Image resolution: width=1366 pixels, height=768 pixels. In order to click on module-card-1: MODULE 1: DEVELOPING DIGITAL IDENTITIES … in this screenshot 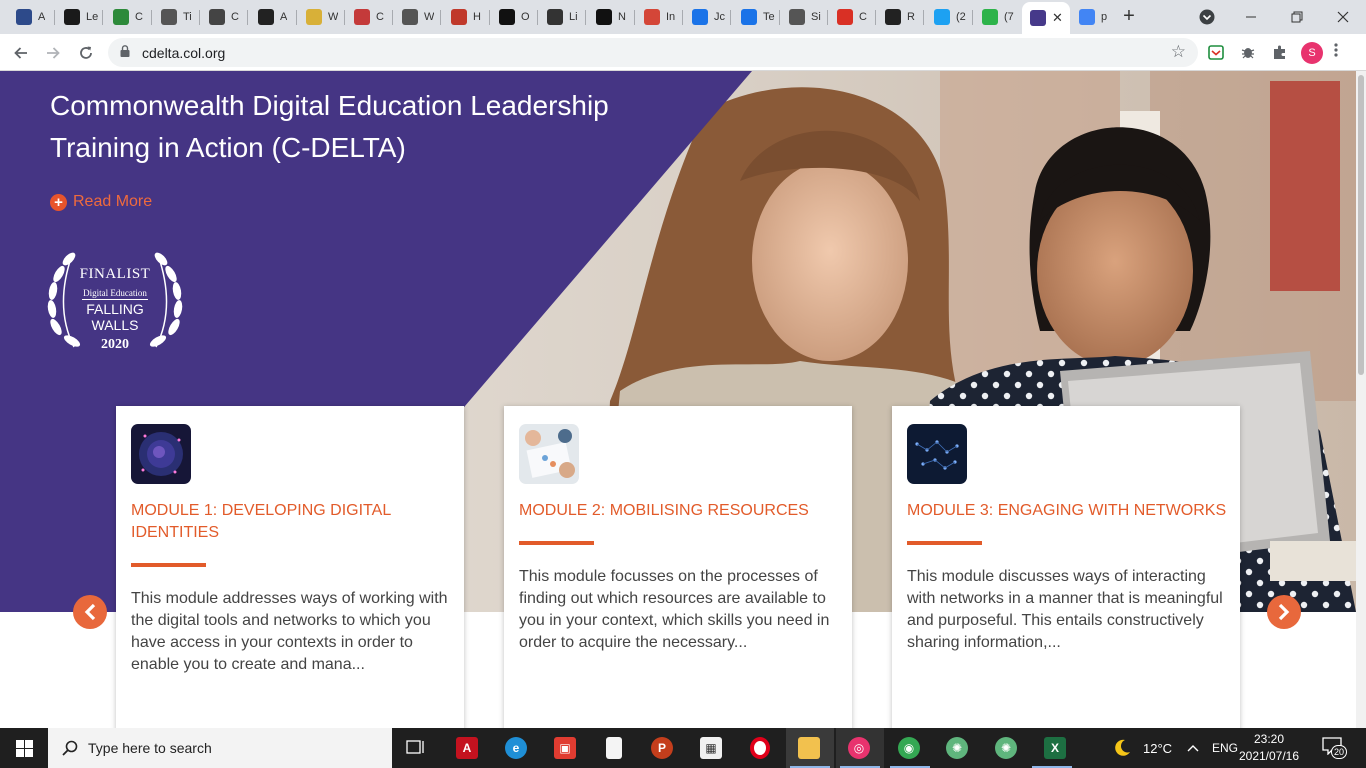, I will do `click(290, 567)`.